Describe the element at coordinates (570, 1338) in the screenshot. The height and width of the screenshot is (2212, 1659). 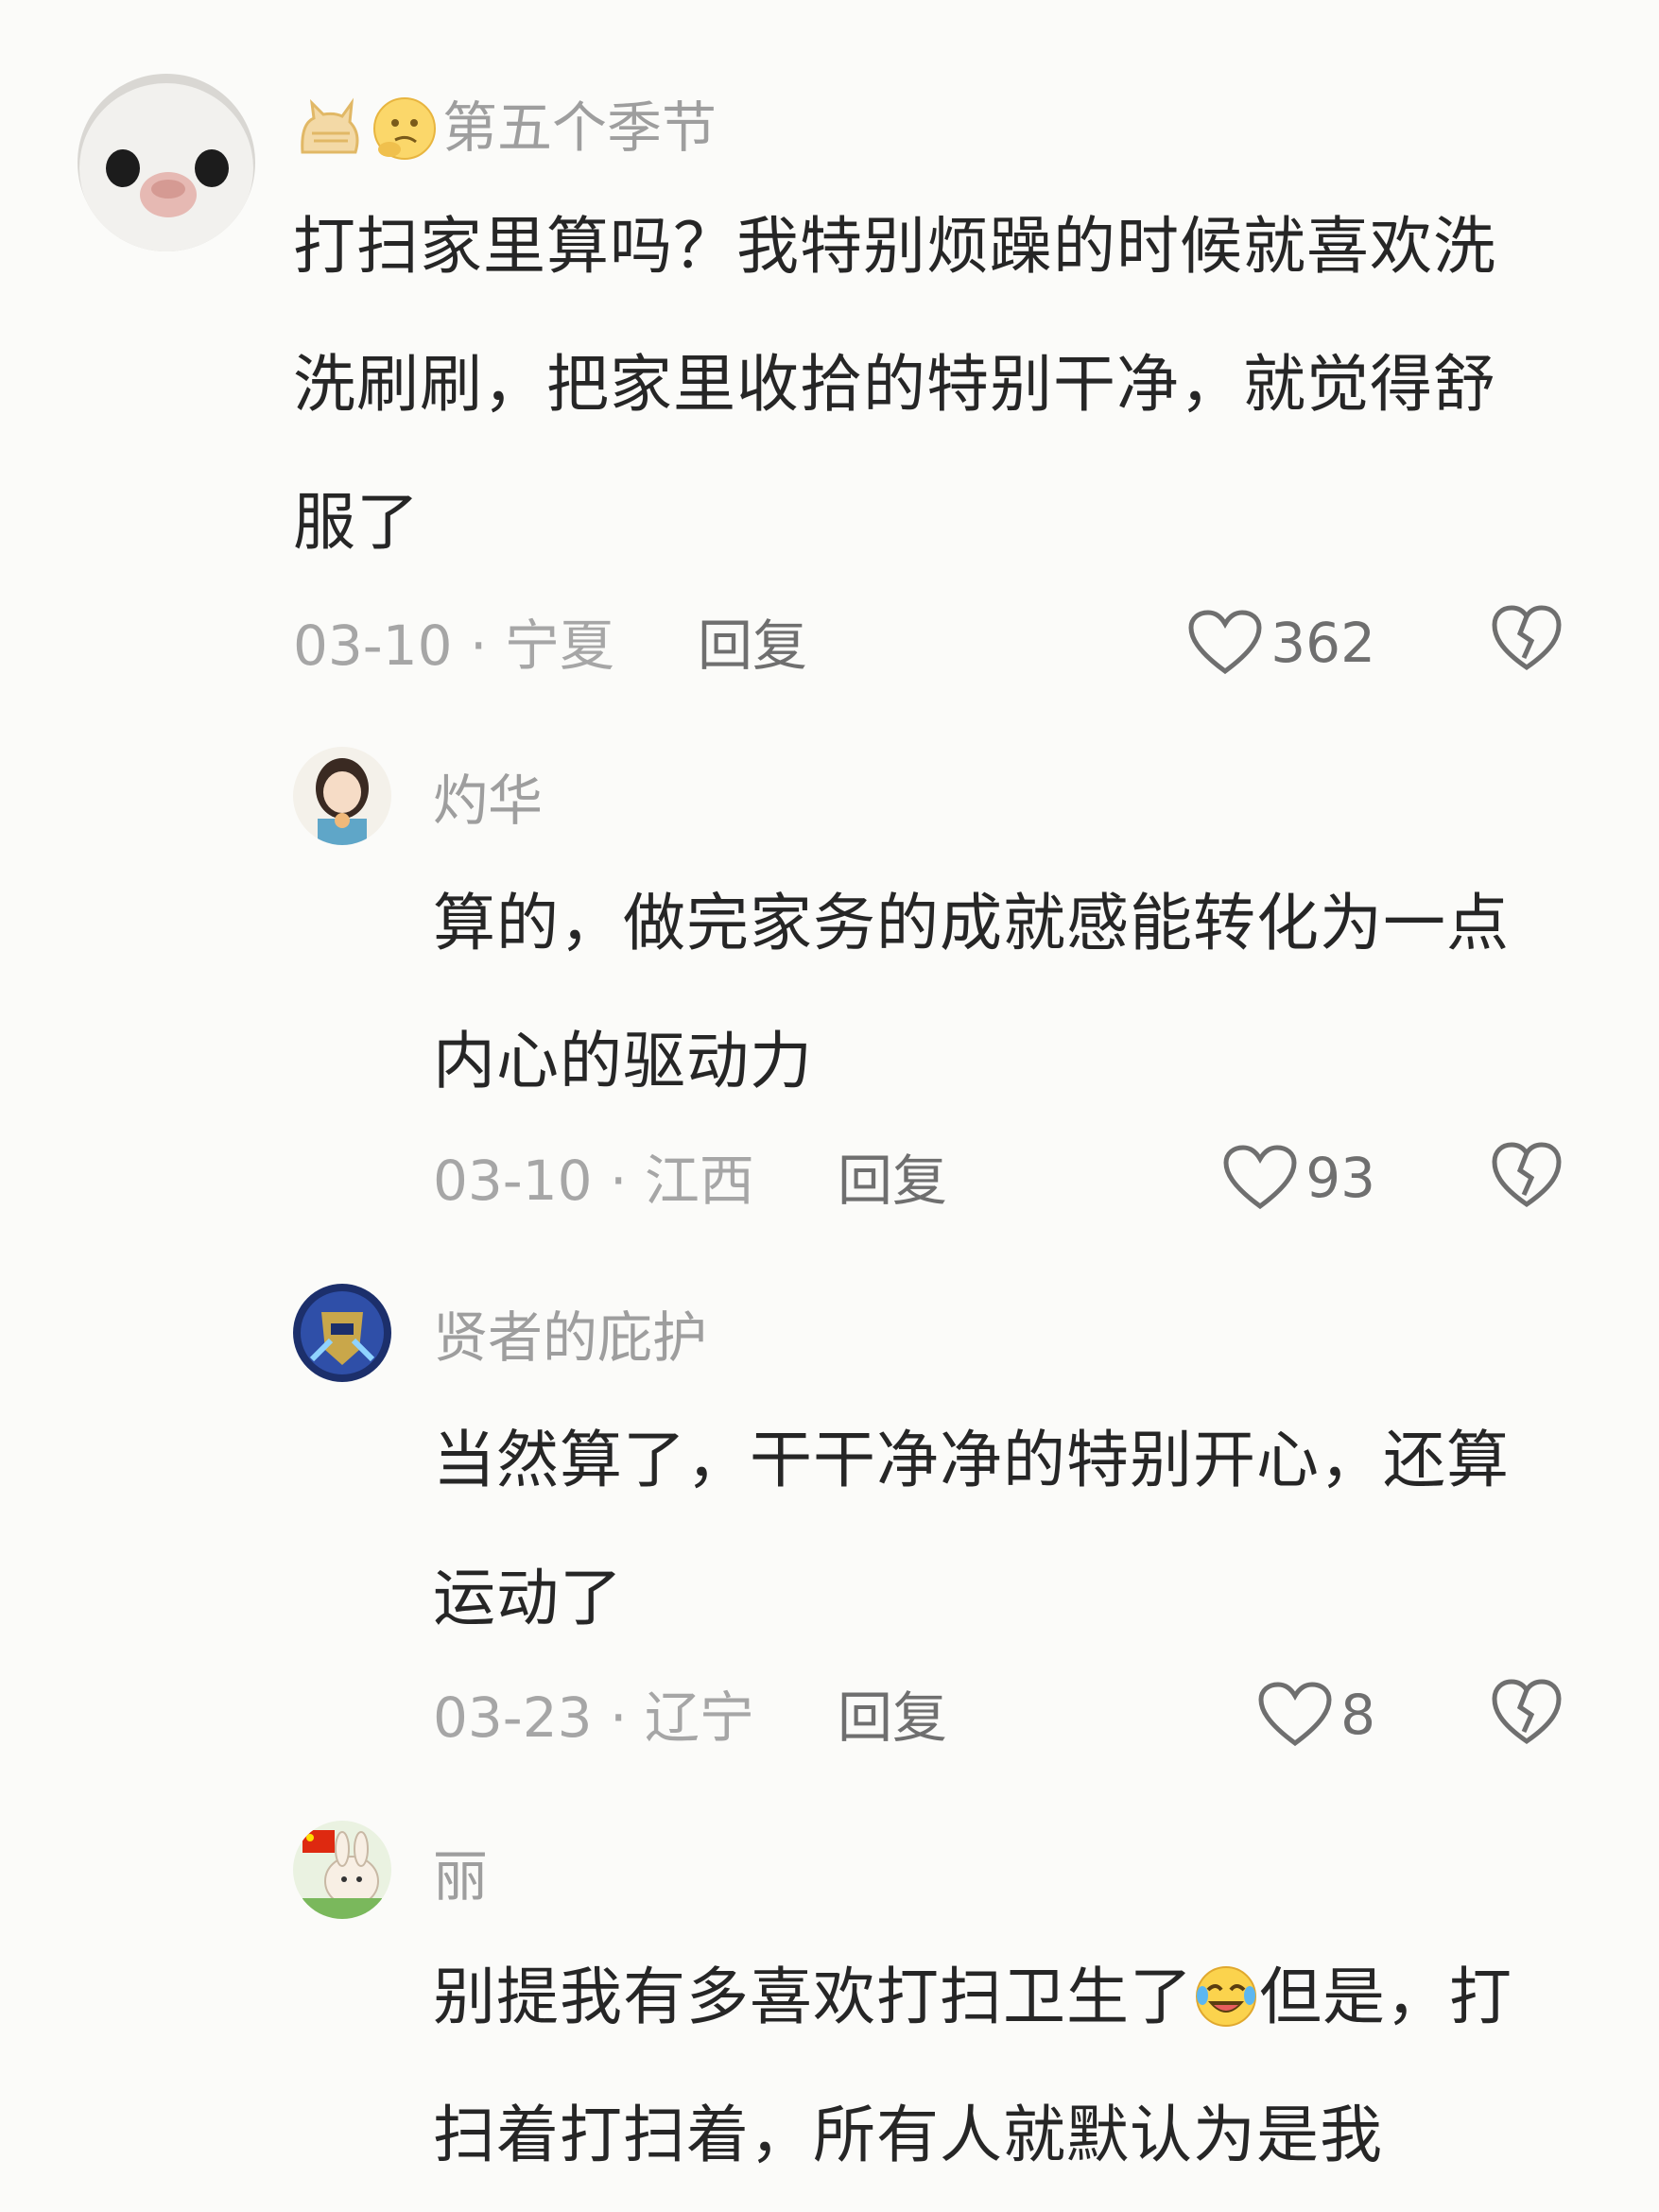
I see `username: 贤者的庇护` at that location.